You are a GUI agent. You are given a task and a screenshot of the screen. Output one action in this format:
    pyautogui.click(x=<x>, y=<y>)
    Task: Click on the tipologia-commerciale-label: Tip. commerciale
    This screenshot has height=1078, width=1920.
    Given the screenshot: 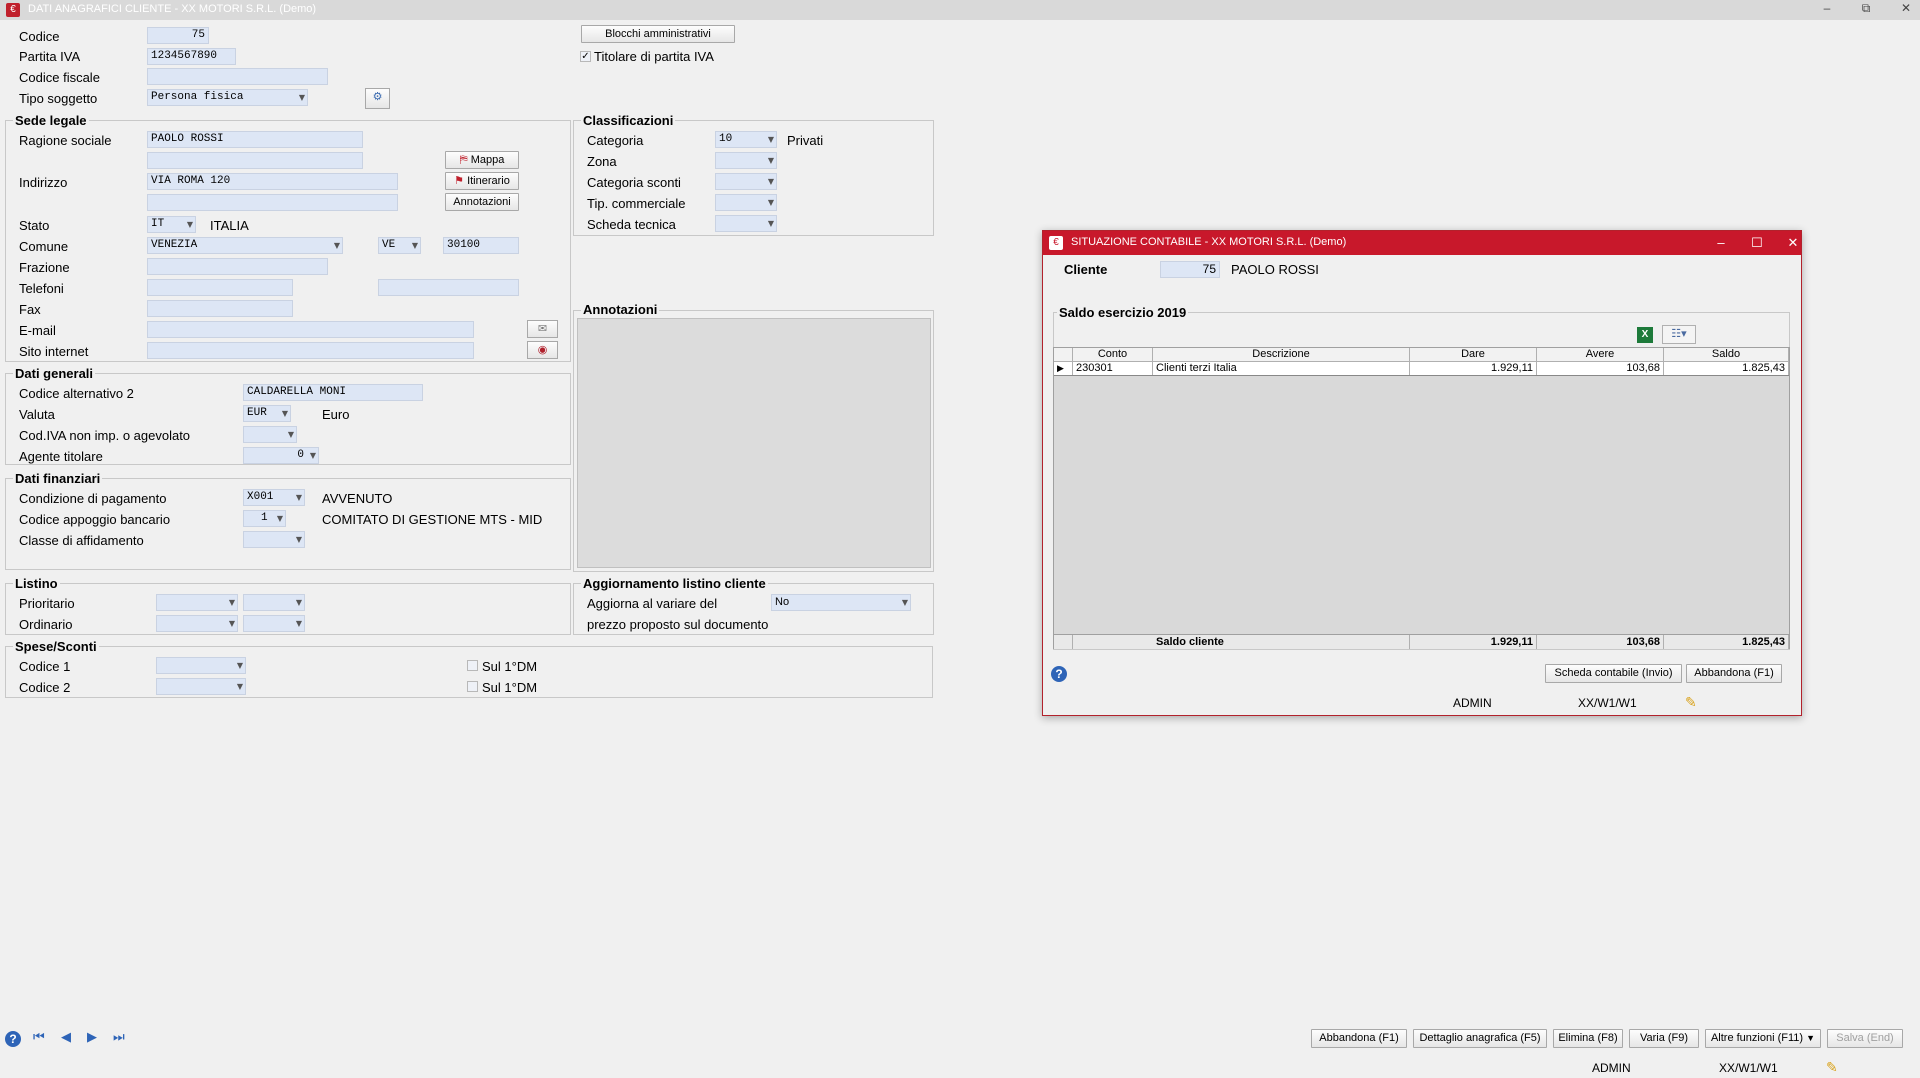 What is the action you would take?
    pyautogui.click(x=636, y=203)
    